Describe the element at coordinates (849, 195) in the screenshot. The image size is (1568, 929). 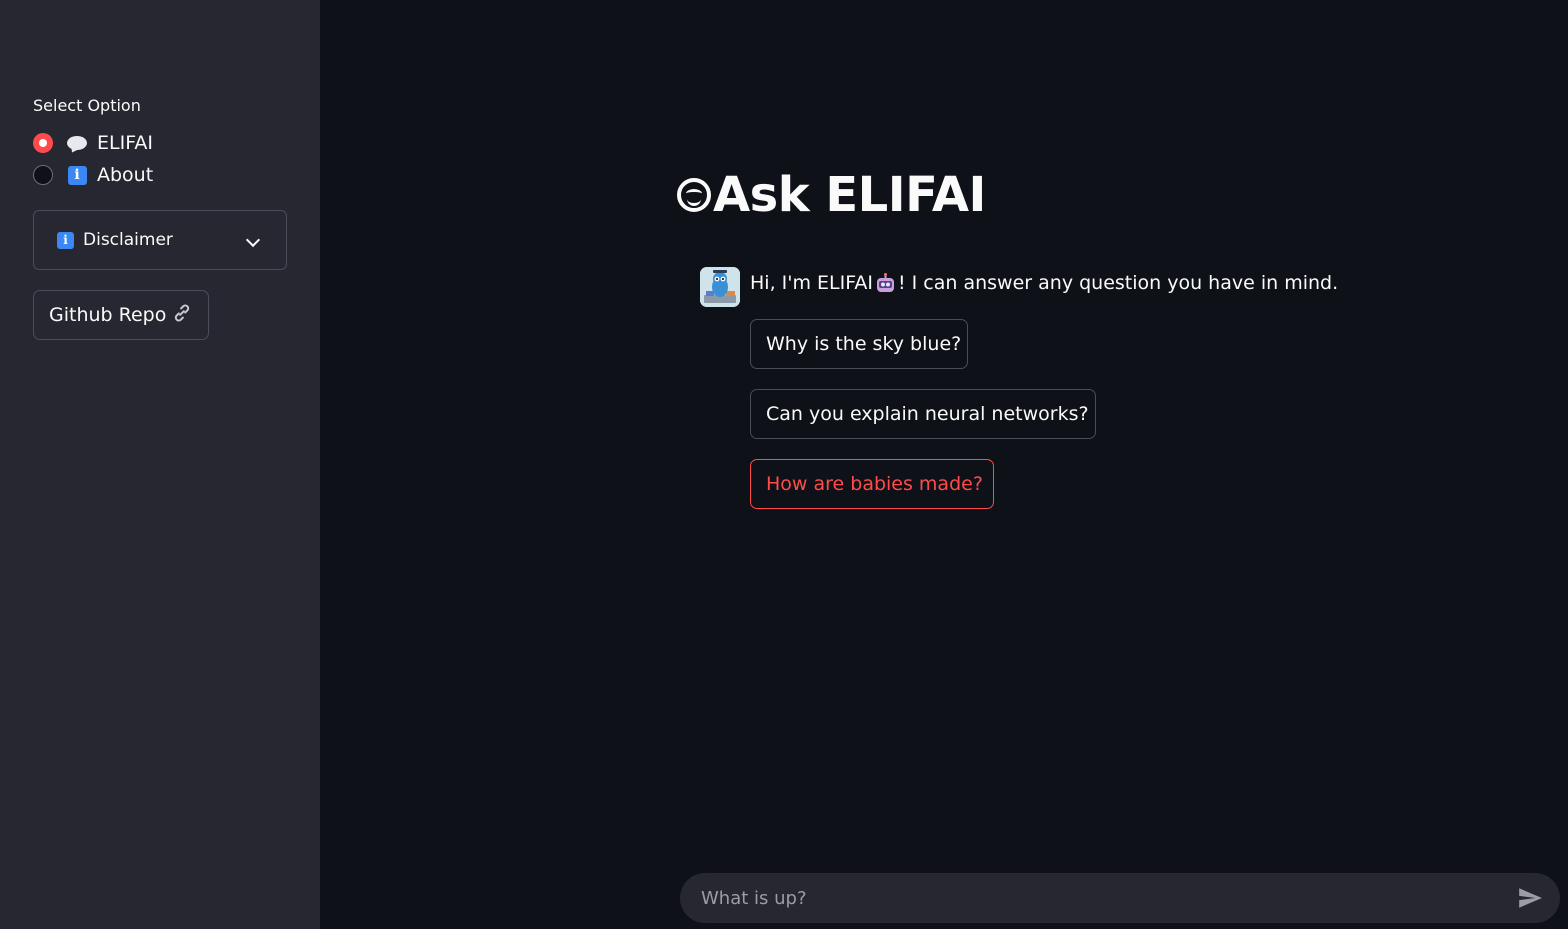
I see `page-title-text: Ask ELIFAI` at that location.